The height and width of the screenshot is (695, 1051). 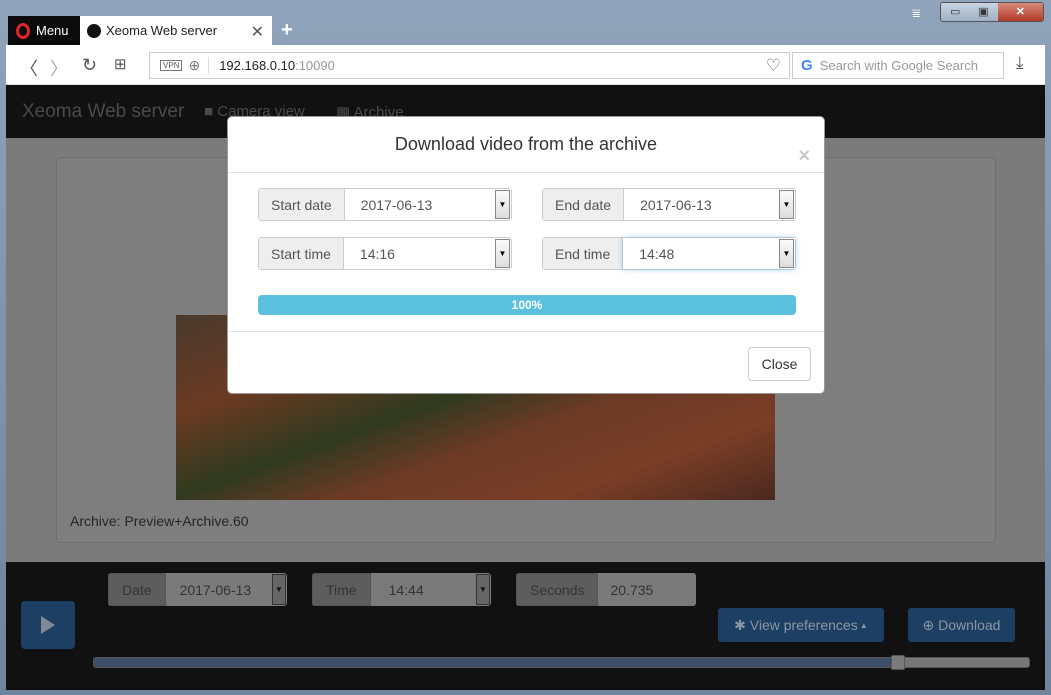 I want to click on end-time-label: End time, so click(x=583, y=253).